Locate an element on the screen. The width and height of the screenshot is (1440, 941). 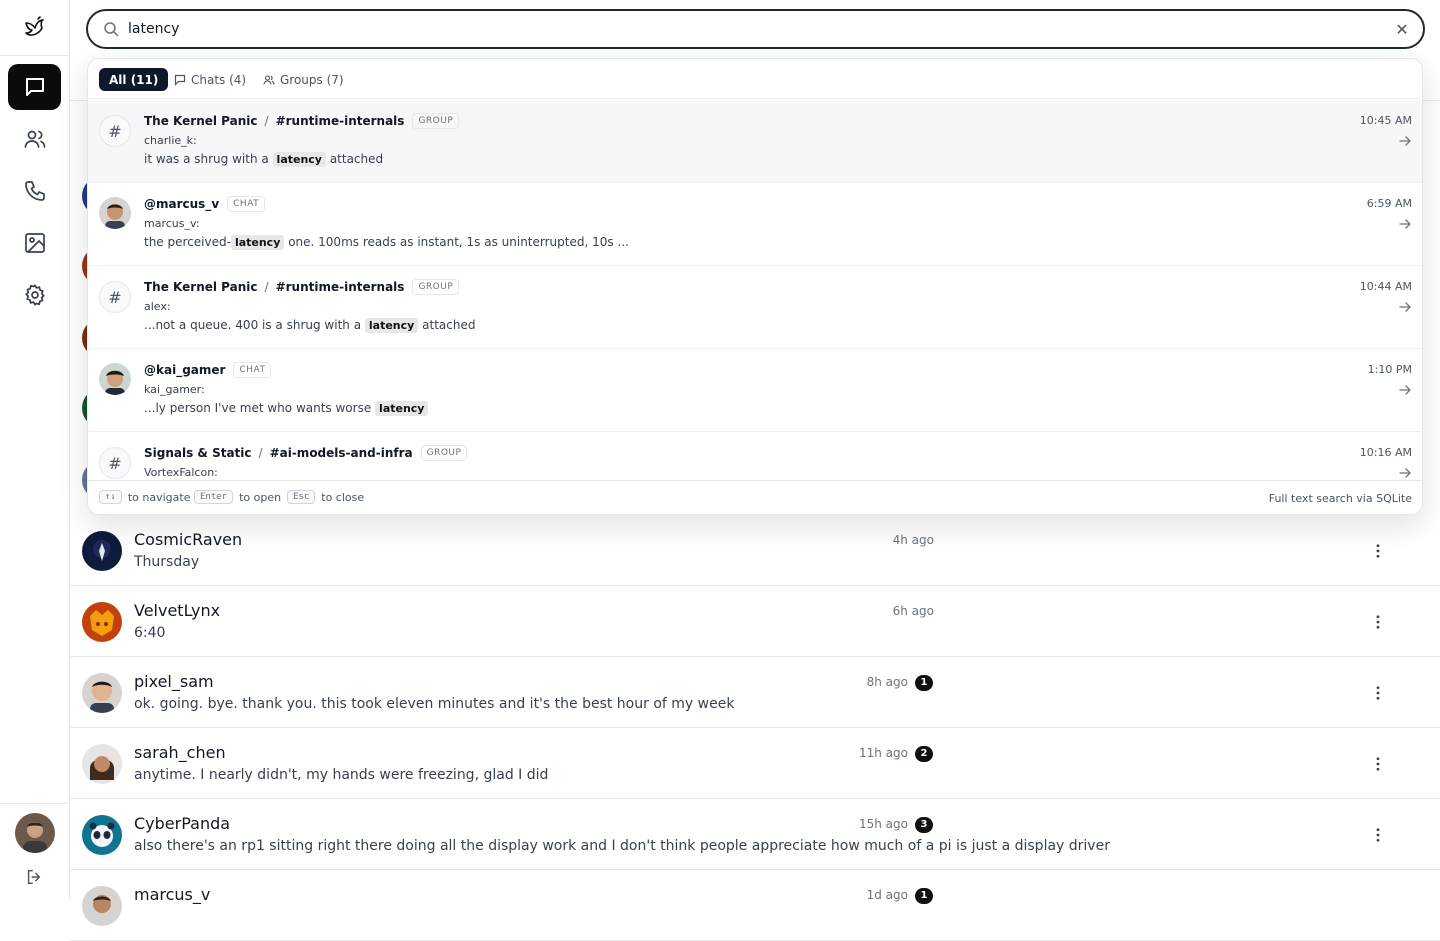
logout-icon is located at coordinates (35, 878).